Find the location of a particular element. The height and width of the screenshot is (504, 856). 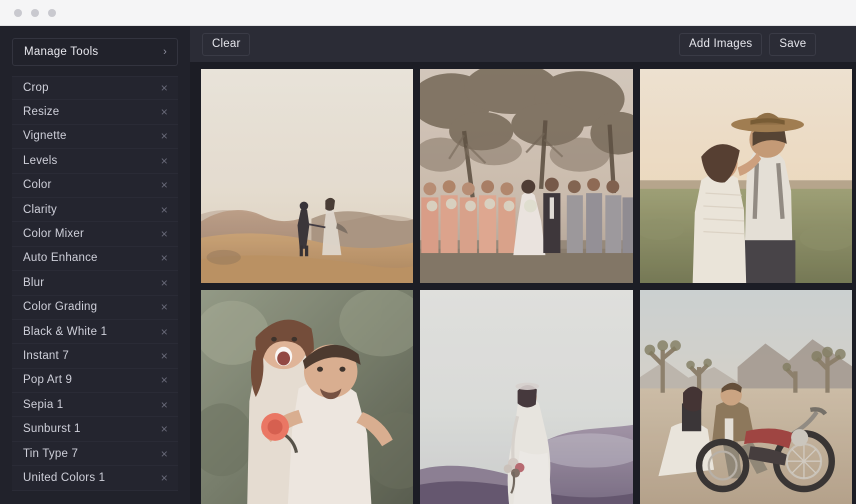

tool-row: Color Grading × is located at coordinates (95, 307).